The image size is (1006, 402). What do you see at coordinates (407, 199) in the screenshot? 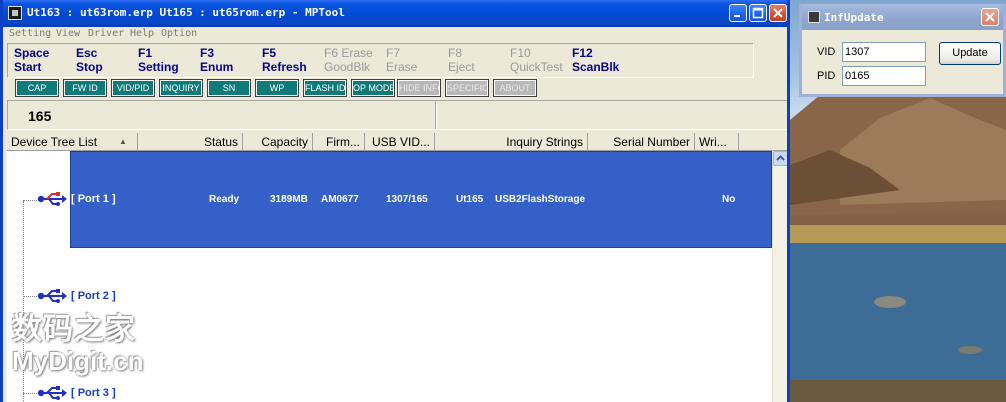
I see `cell-vidpid: 1307/165` at bounding box center [407, 199].